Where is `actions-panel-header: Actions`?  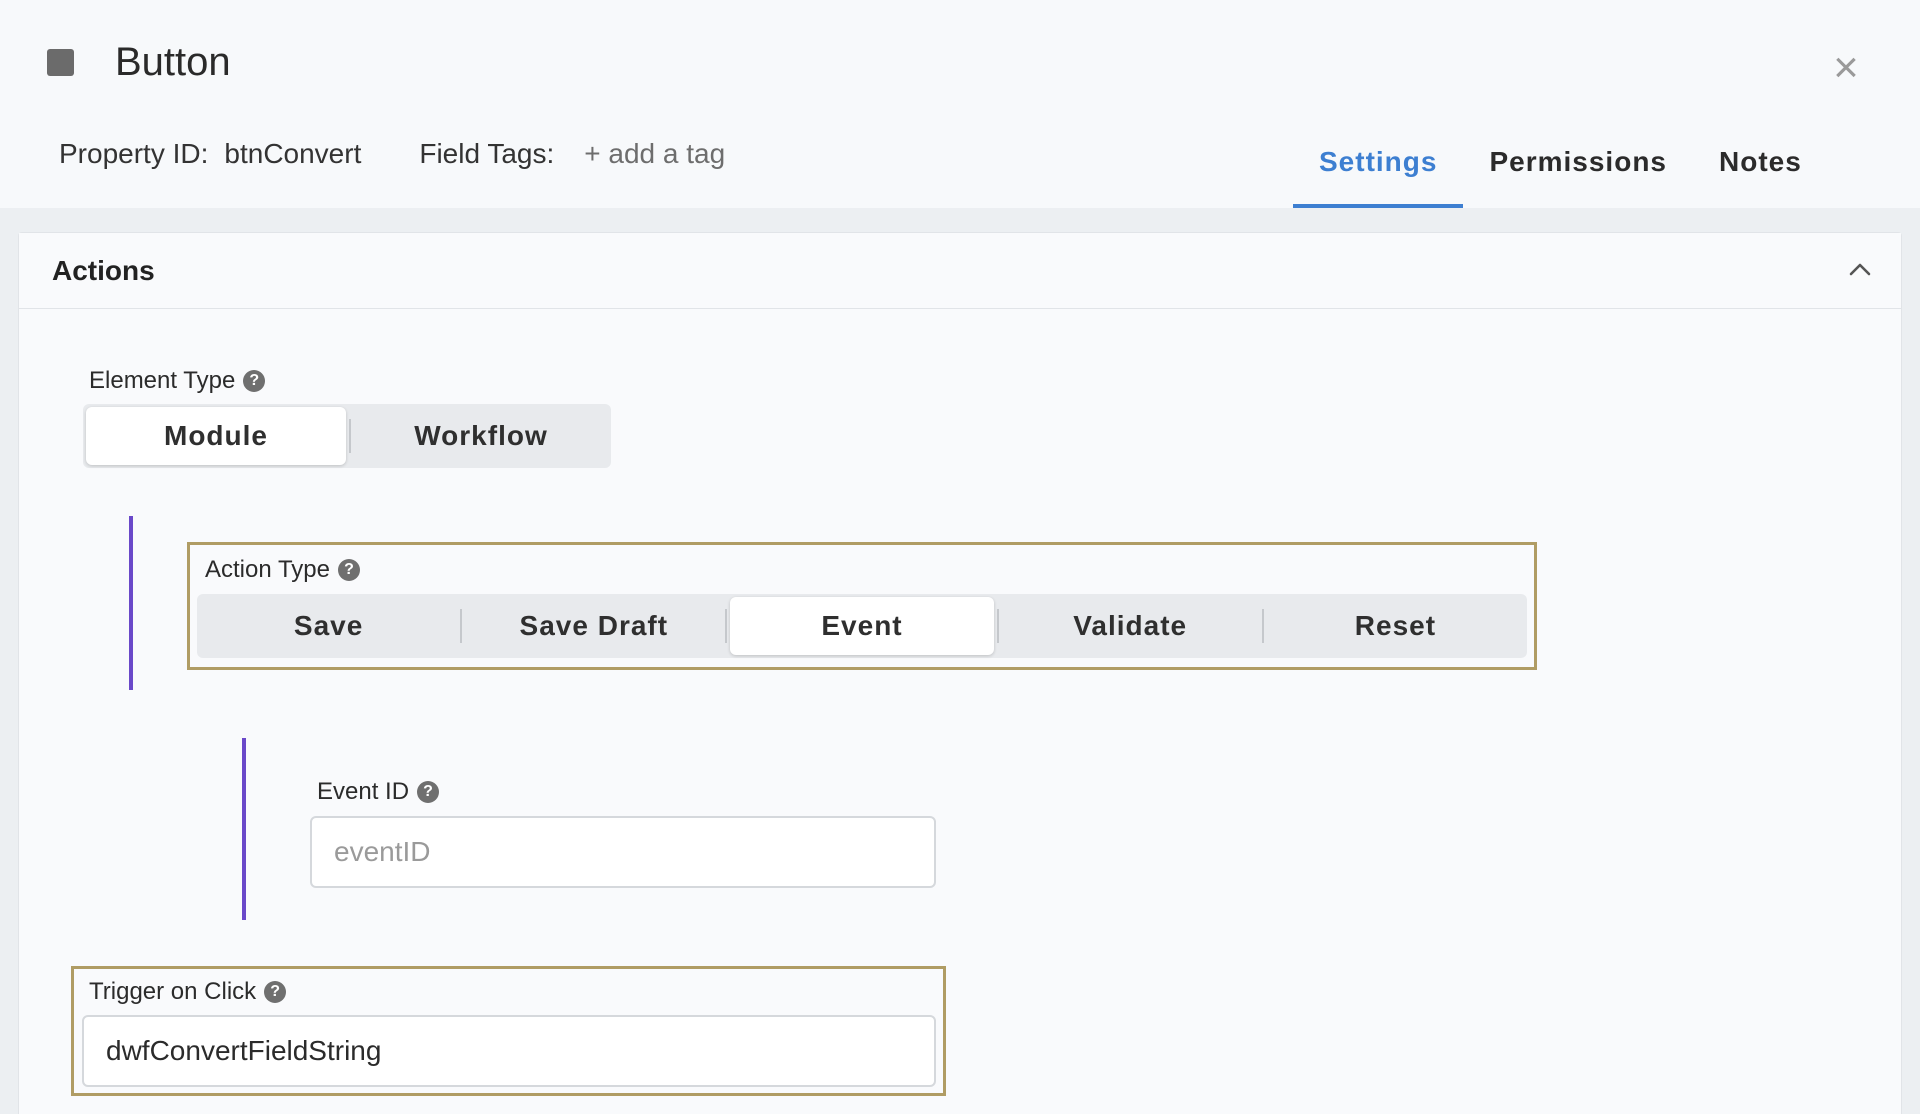
actions-panel-header: Actions is located at coordinates (960, 271).